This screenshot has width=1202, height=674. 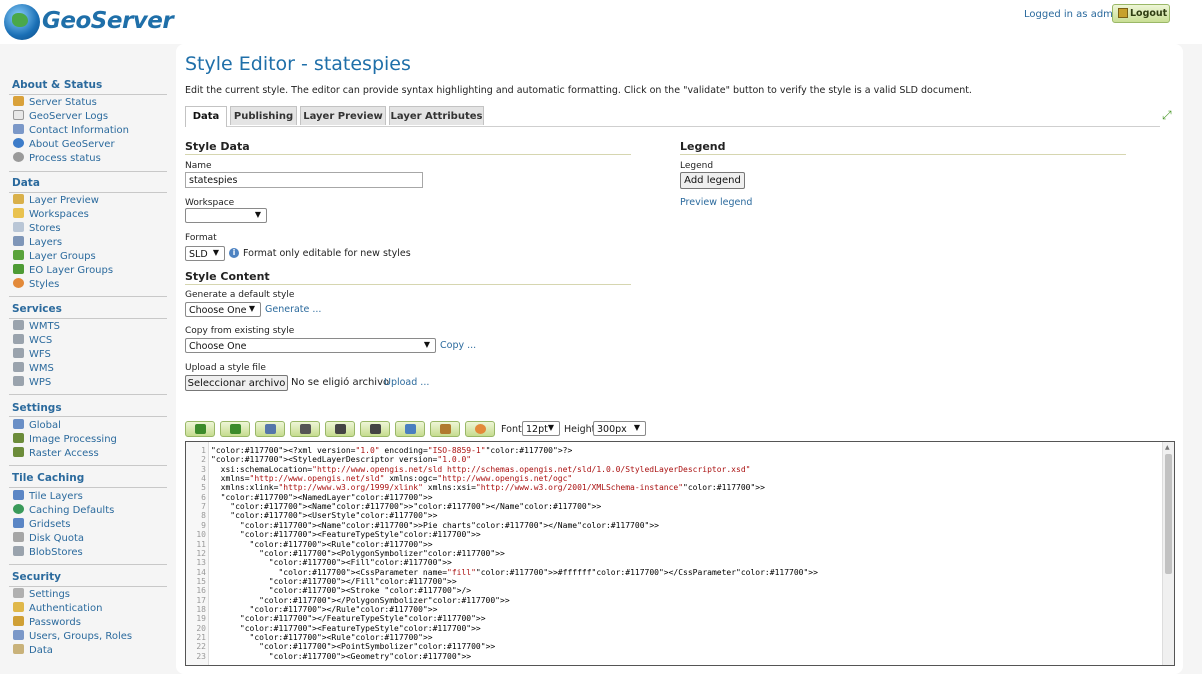 What do you see at coordinates (64, 144) in the screenshot?
I see `sidebar-item-about-geoserver: About GeoServer` at bounding box center [64, 144].